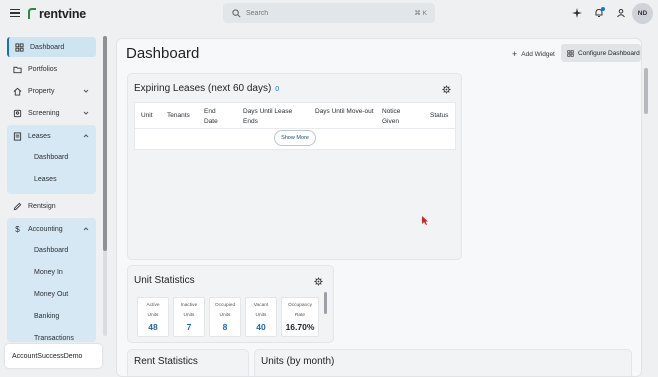 This screenshot has height=377, width=658. Describe the element at coordinates (261, 327) in the screenshot. I see `stat-value: 40` at that location.